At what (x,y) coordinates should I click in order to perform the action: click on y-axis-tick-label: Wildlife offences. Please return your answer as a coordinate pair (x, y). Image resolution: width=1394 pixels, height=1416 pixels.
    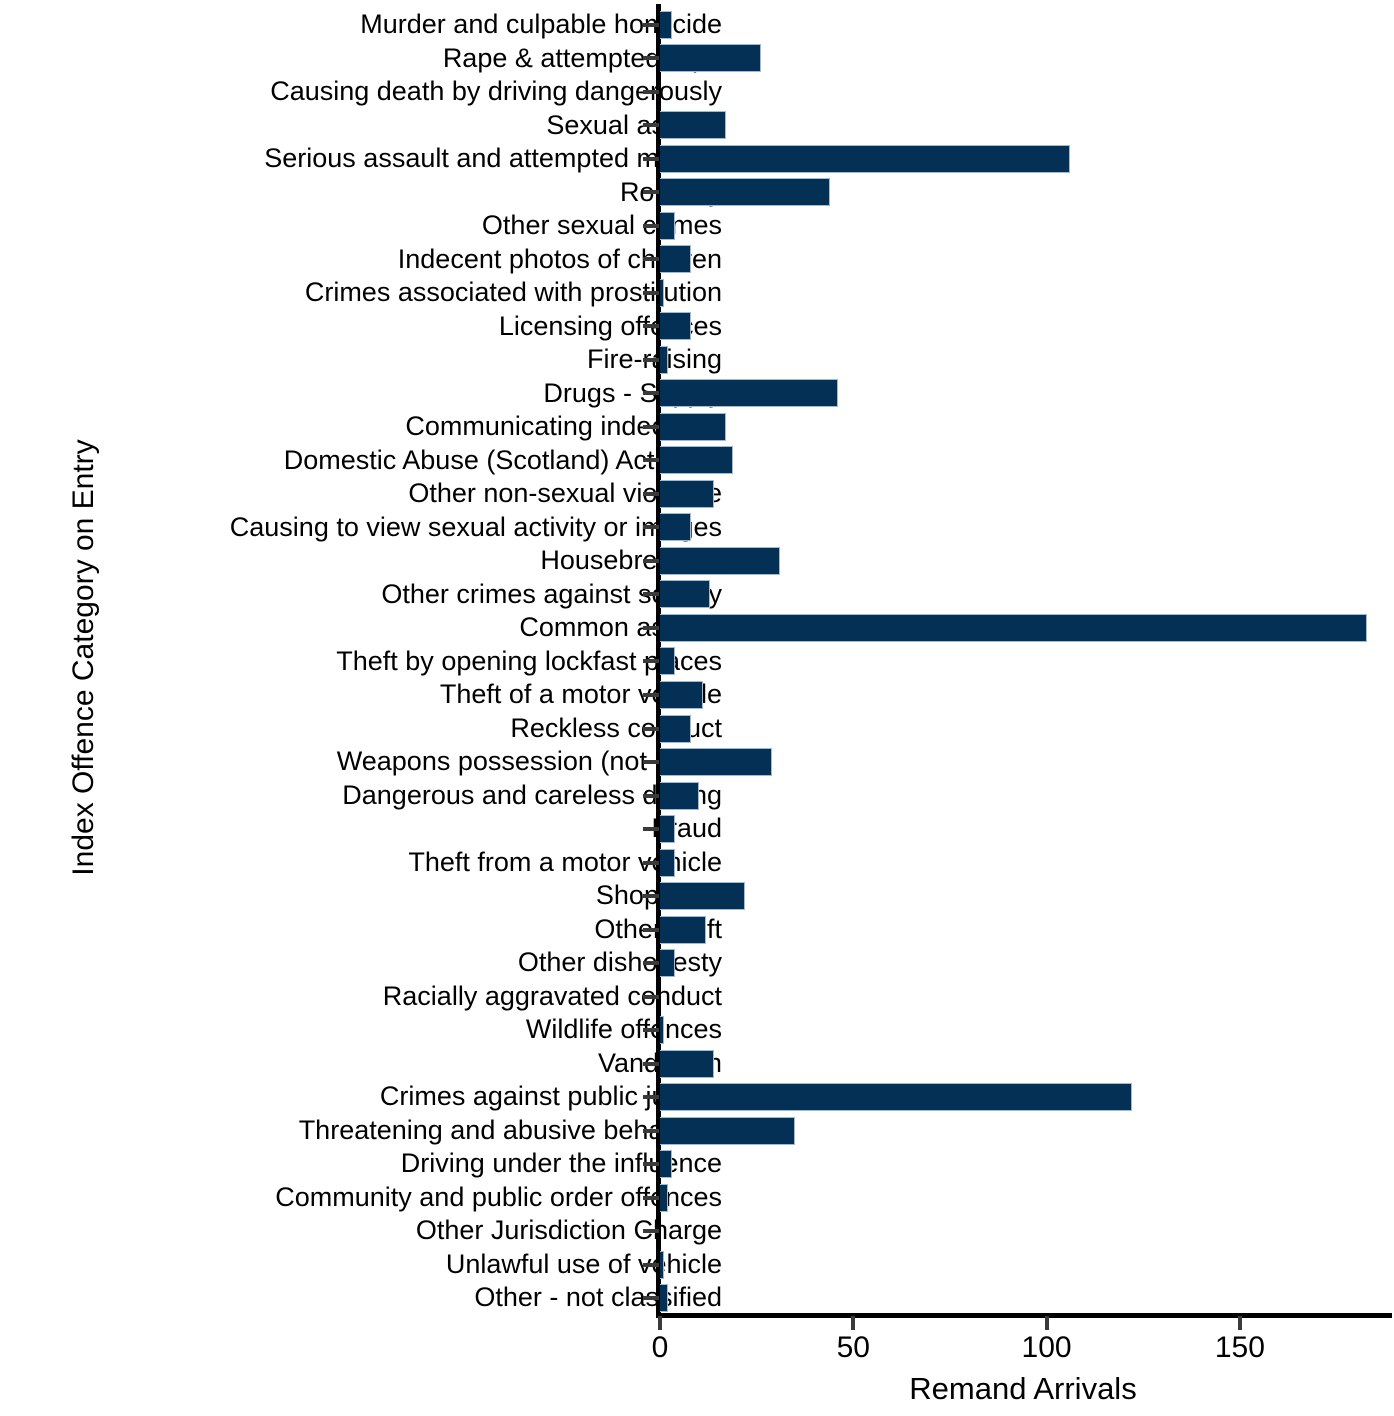
    Looking at the image, I should click on (623, 1029).